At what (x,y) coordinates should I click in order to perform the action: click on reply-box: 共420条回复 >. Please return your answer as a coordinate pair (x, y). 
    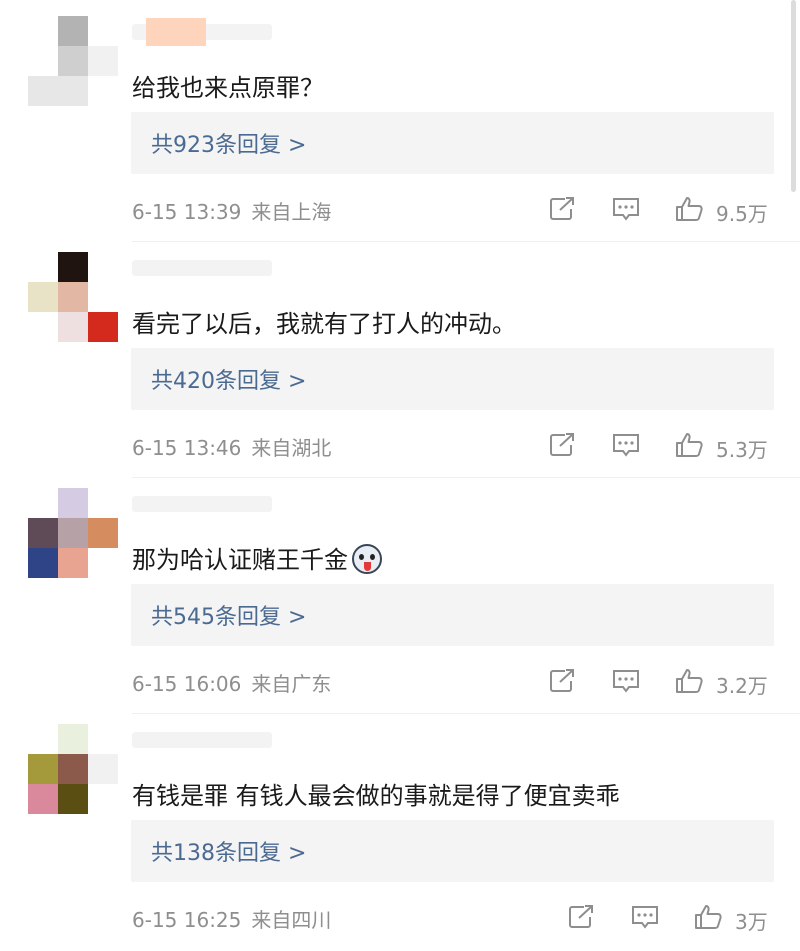
    Looking at the image, I should click on (452, 379).